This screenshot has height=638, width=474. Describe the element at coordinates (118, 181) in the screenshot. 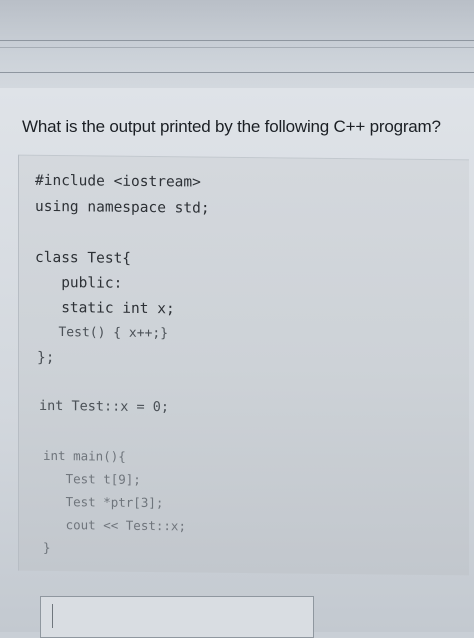

I see `code-line-include: #include <iostream>` at that location.